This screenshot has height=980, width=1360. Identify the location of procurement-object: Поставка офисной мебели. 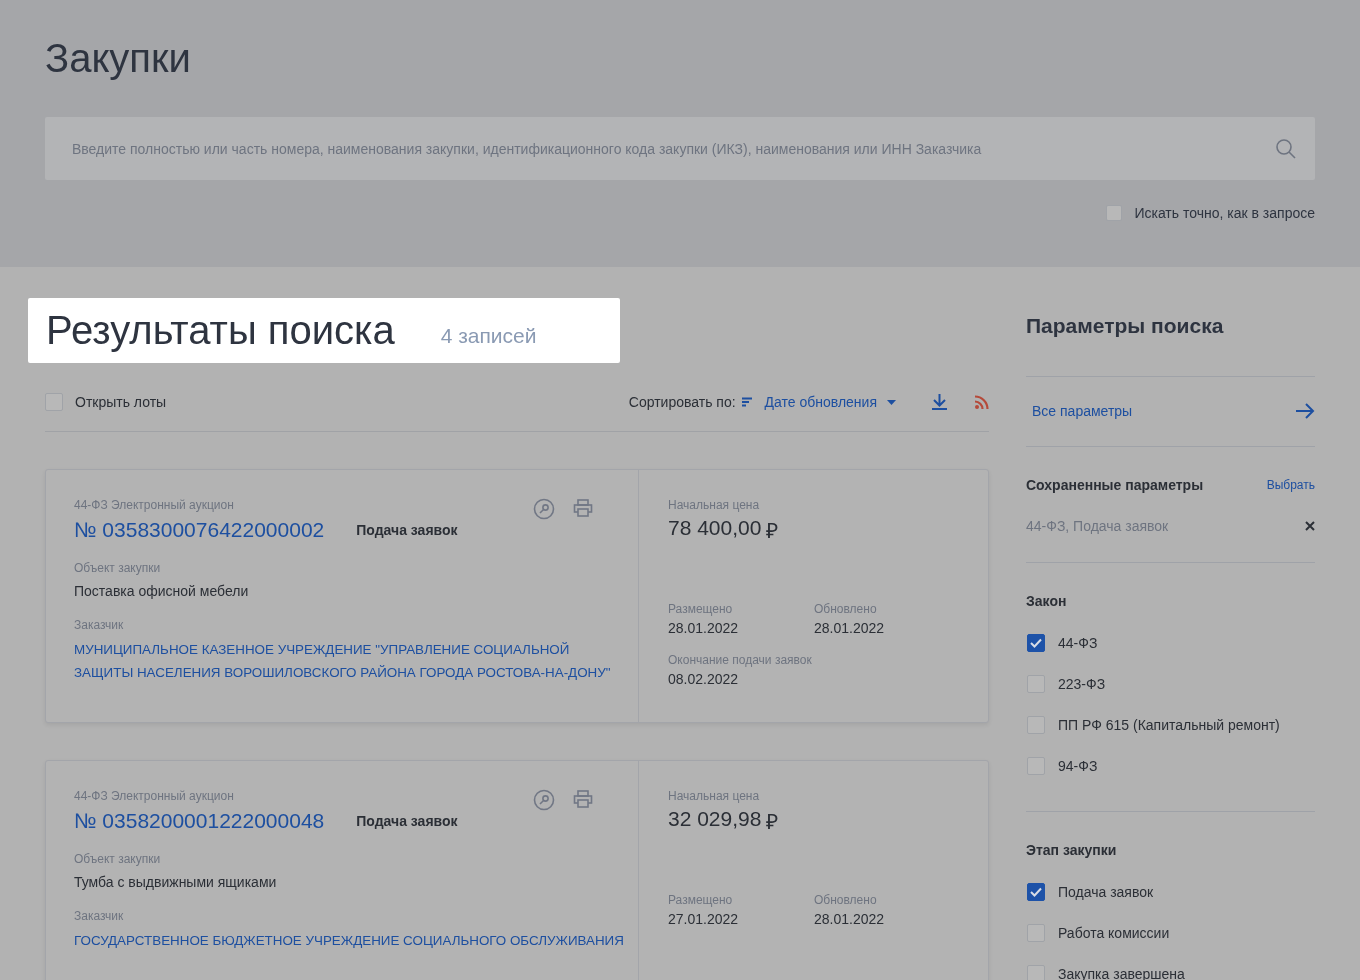
(162, 591).